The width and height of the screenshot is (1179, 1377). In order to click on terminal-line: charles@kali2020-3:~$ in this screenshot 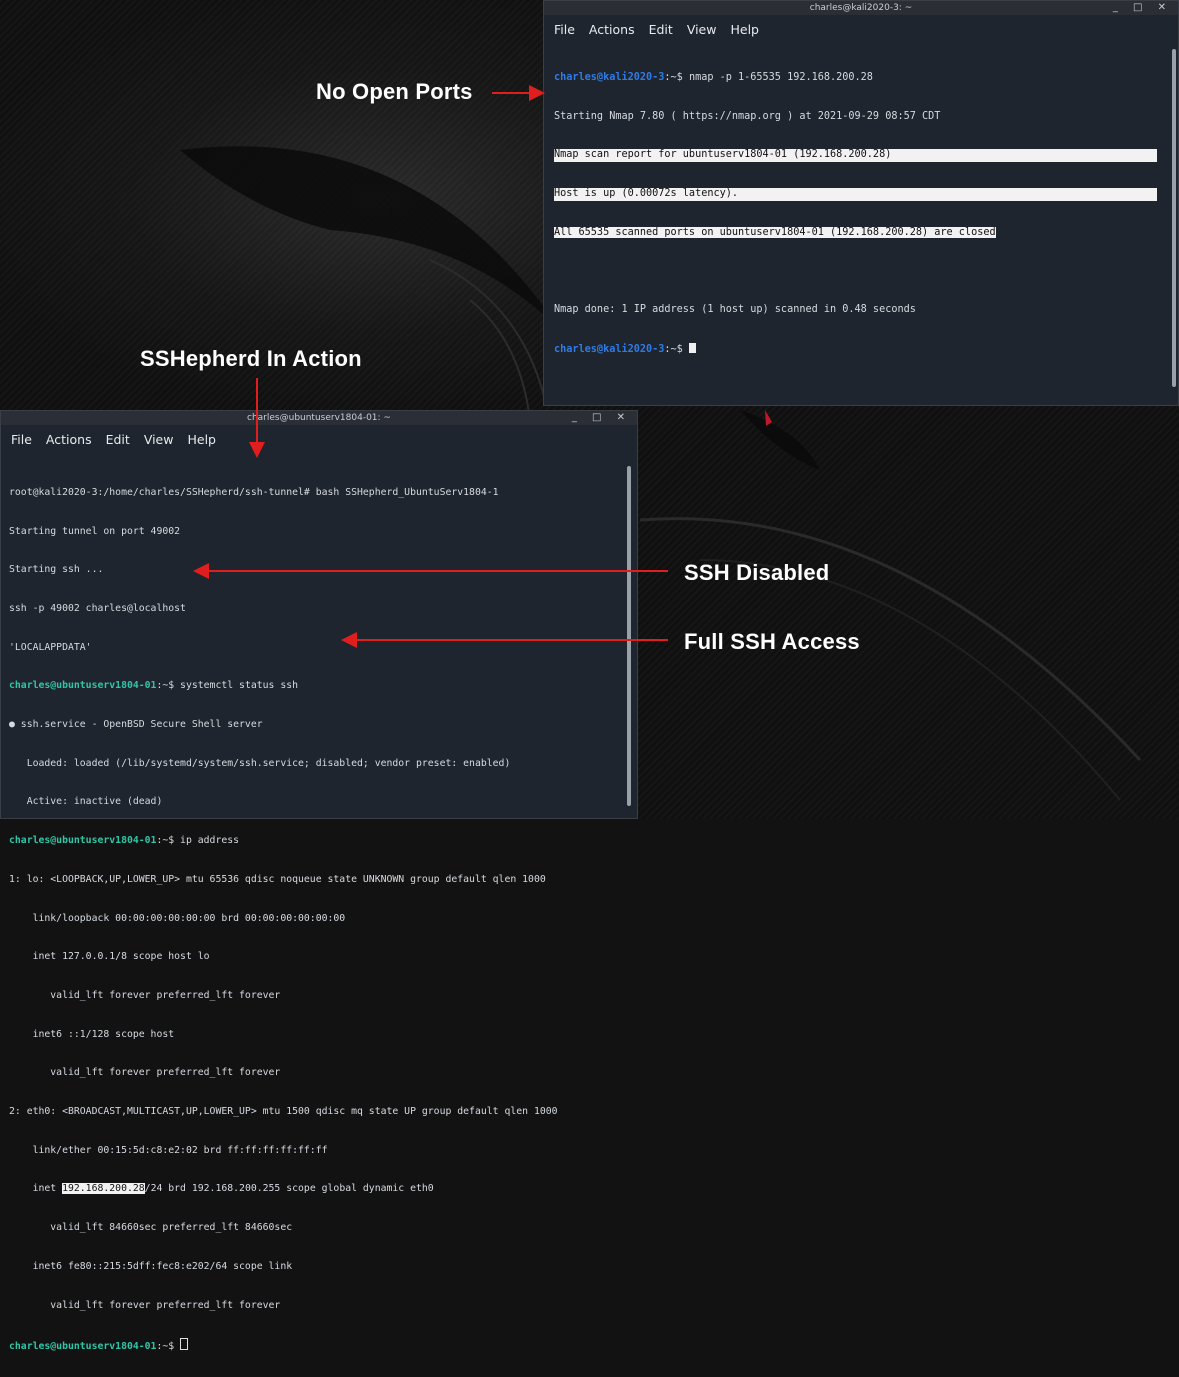, I will do `click(856, 349)`.